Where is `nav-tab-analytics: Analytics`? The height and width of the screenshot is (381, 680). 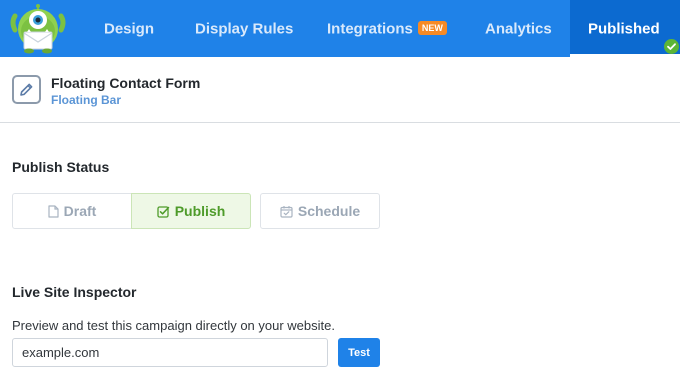
nav-tab-analytics: Analytics is located at coordinates (518, 28).